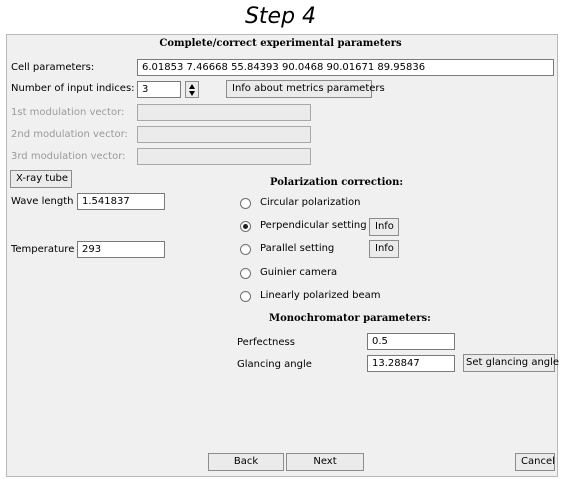 The width and height of the screenshot is (561, 479). What do you see at coordinates (53, 67) in the screenshot?
I see `cell-parameters-label: Cell parameters:` at bounding box center [53, 67].